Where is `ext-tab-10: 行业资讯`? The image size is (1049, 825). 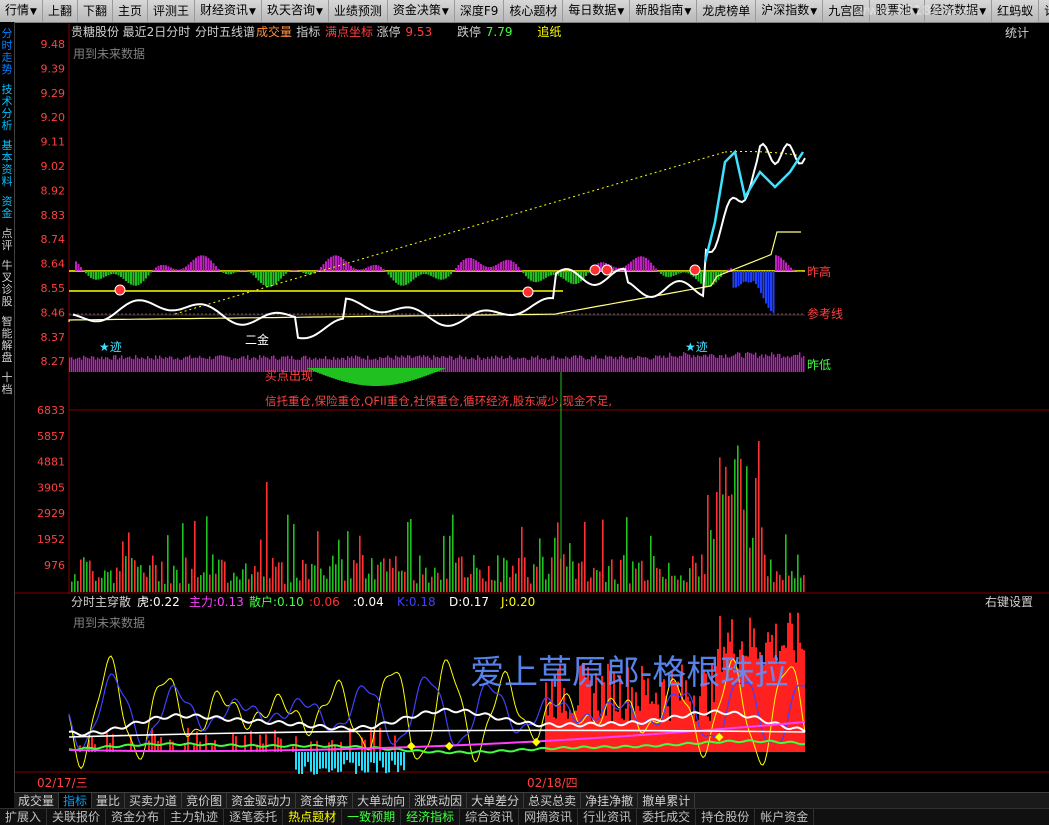
ext-tab-10: 行业资讯 is located at coordinates (607, 817).